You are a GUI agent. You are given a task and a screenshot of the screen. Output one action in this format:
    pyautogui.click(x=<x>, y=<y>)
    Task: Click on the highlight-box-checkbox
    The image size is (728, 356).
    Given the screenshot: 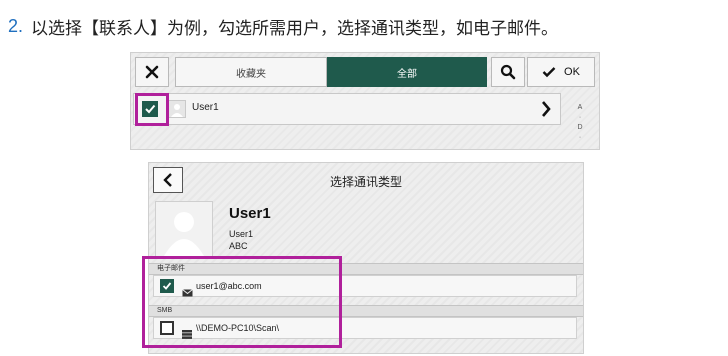 What is the action you would take?
    pyautogui.click(x=152, y=109)
    